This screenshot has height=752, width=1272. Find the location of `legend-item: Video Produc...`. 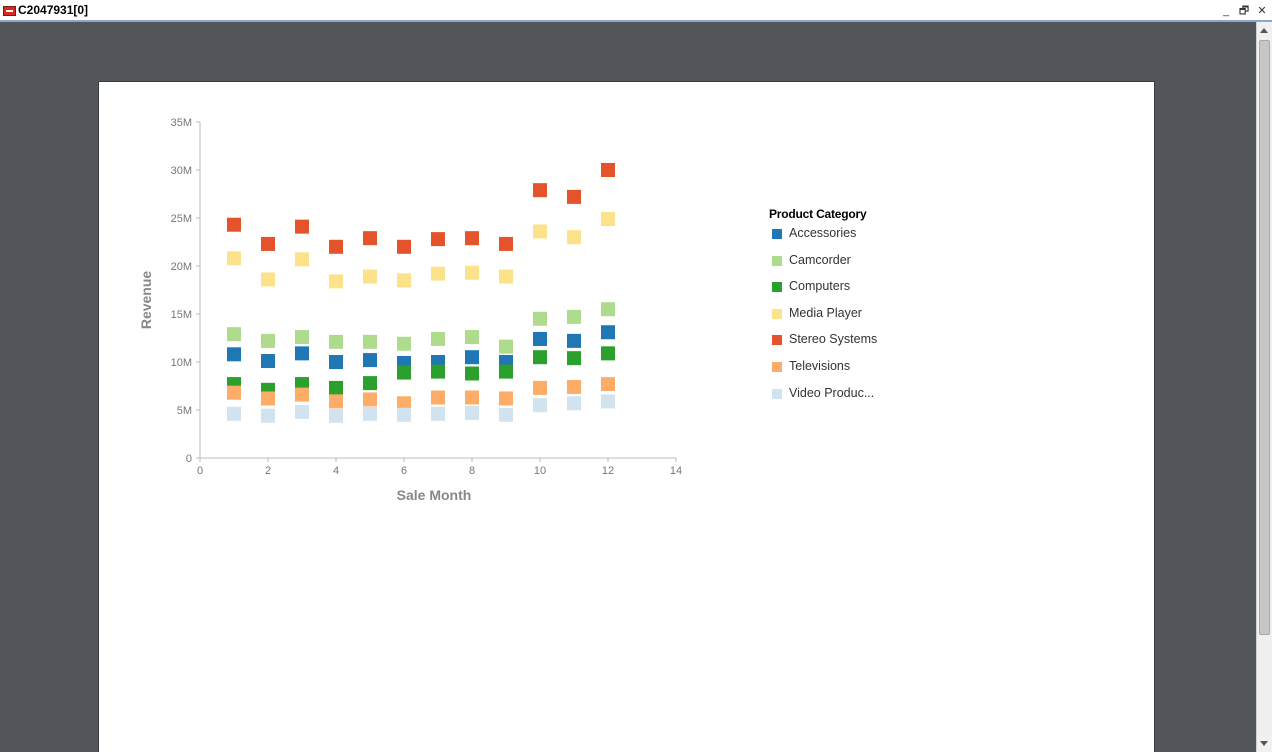

legend-item: Video Produc... is located at coordinates (821, 399).